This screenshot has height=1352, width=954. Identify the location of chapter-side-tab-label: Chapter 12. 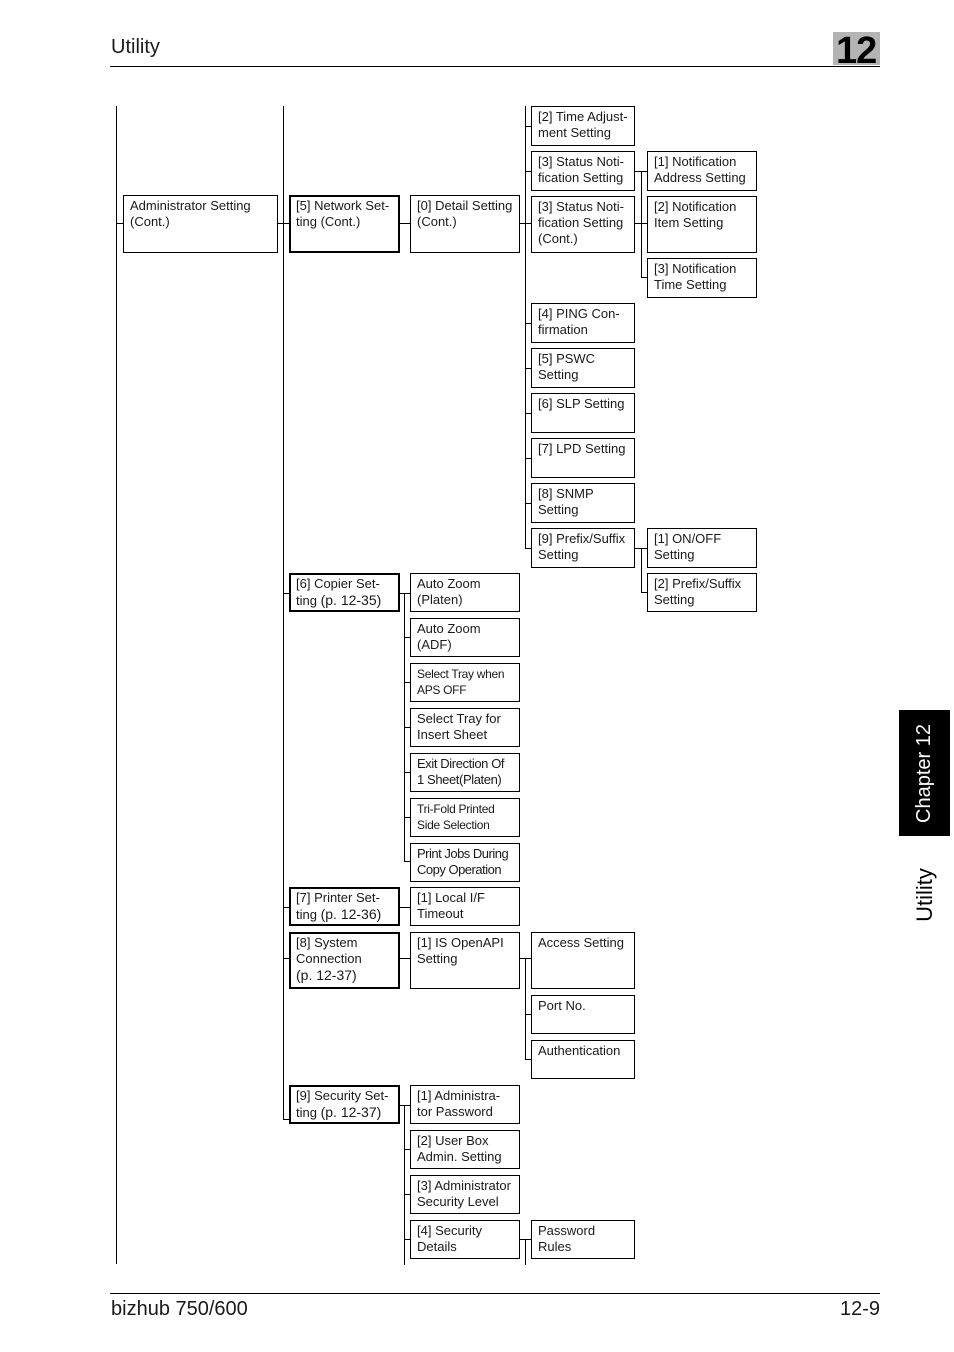
(924, 773).